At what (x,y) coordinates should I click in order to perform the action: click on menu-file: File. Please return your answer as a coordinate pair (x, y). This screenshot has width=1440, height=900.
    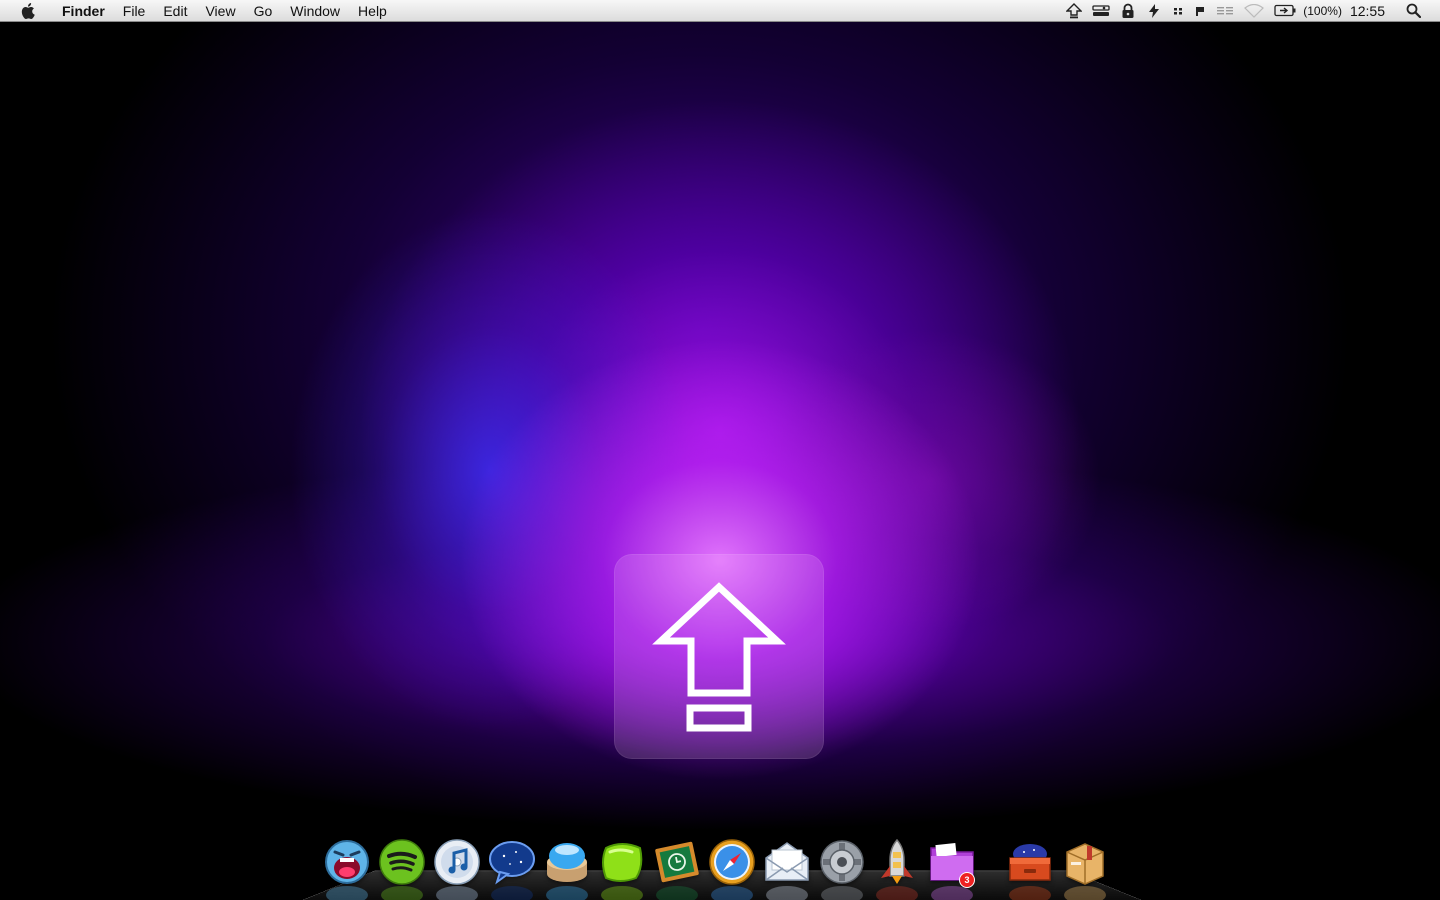
    Looking at the image, I should click on (134, 11).